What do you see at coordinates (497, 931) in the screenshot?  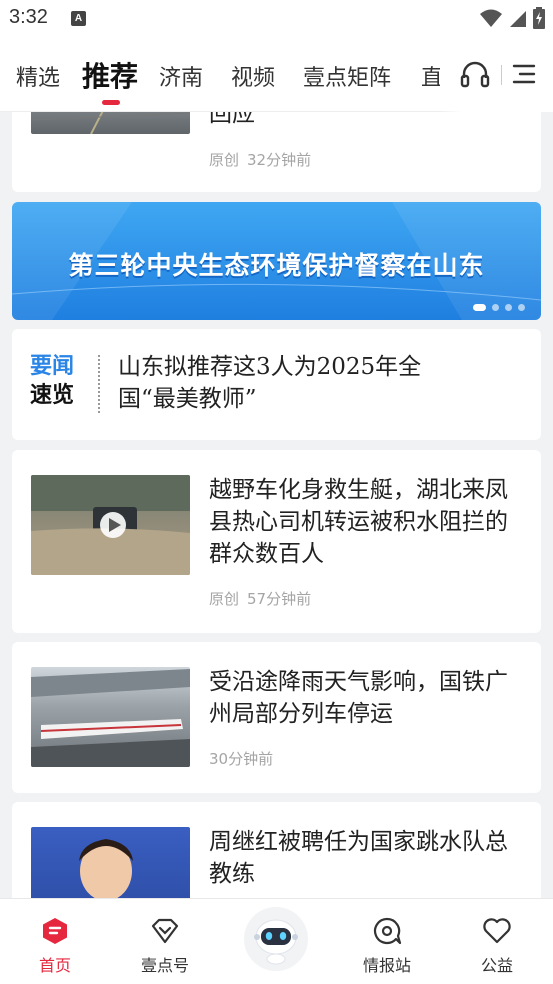 I see `heart-icon` at bounding box center [497, 931].